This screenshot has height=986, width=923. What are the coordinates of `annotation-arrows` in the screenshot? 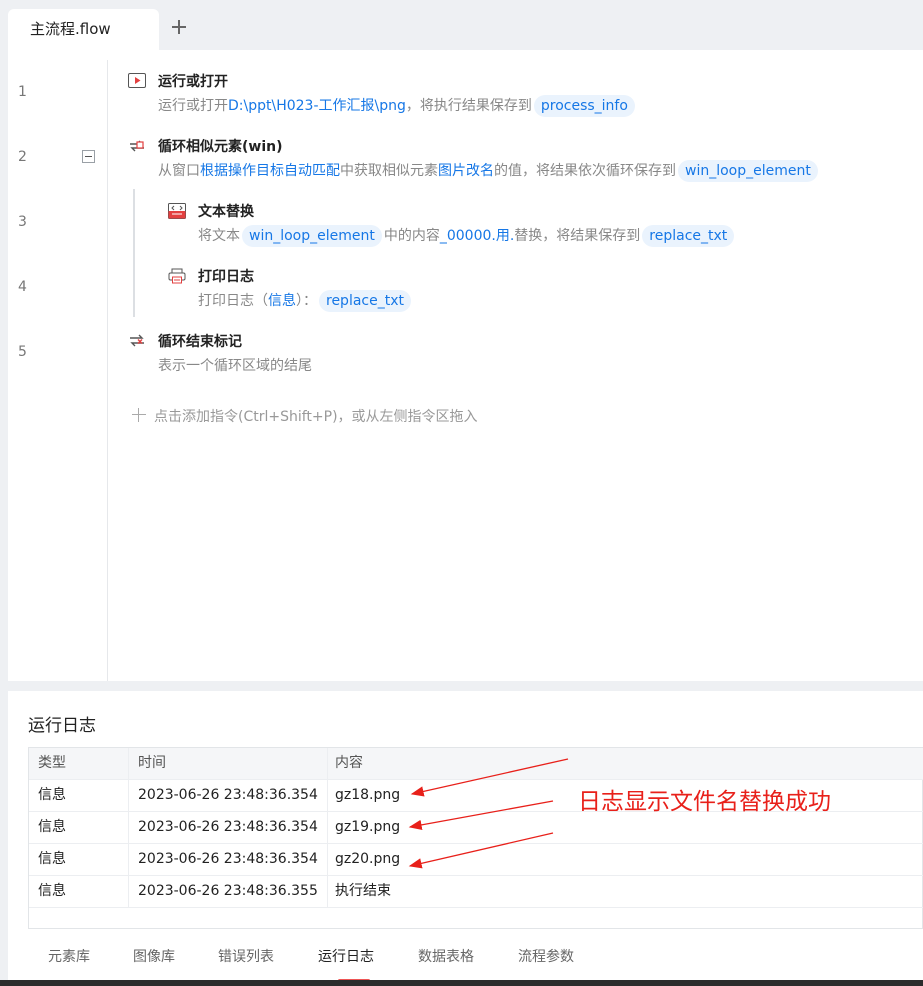 It's located at (488, 813).